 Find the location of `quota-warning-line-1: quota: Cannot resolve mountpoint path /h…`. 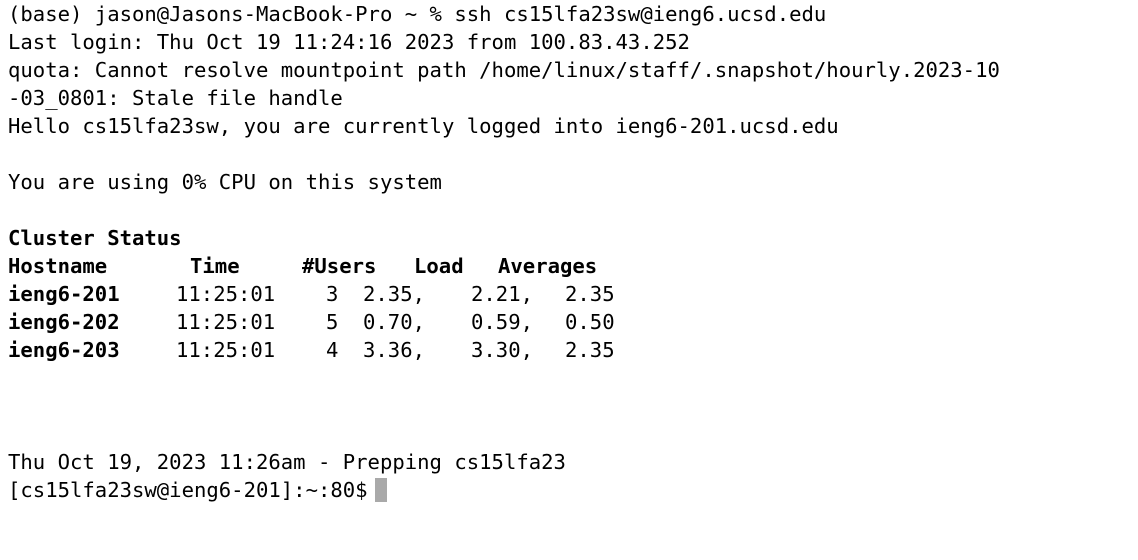

quota-warning-line-1: quota: Cannot resolve mountpoint path /h… is located at coordinates (504, 70).